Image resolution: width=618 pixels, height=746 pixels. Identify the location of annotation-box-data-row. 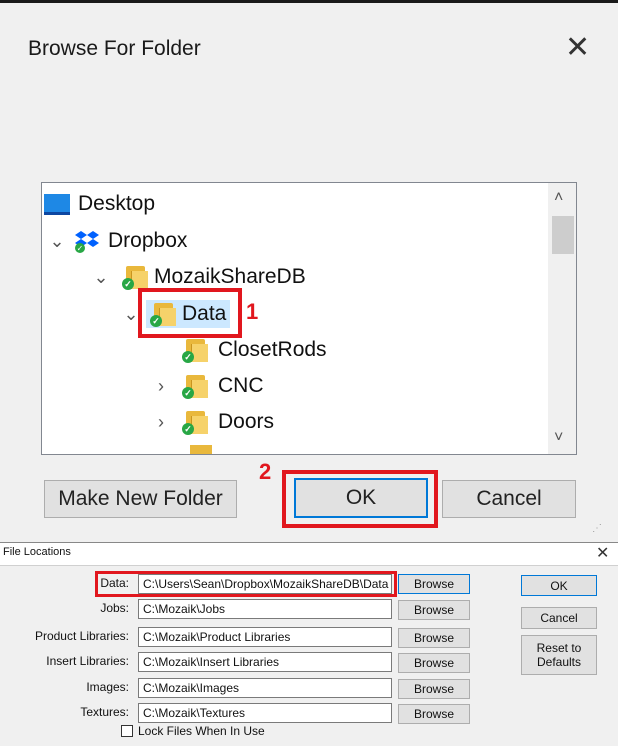
(246, 584).